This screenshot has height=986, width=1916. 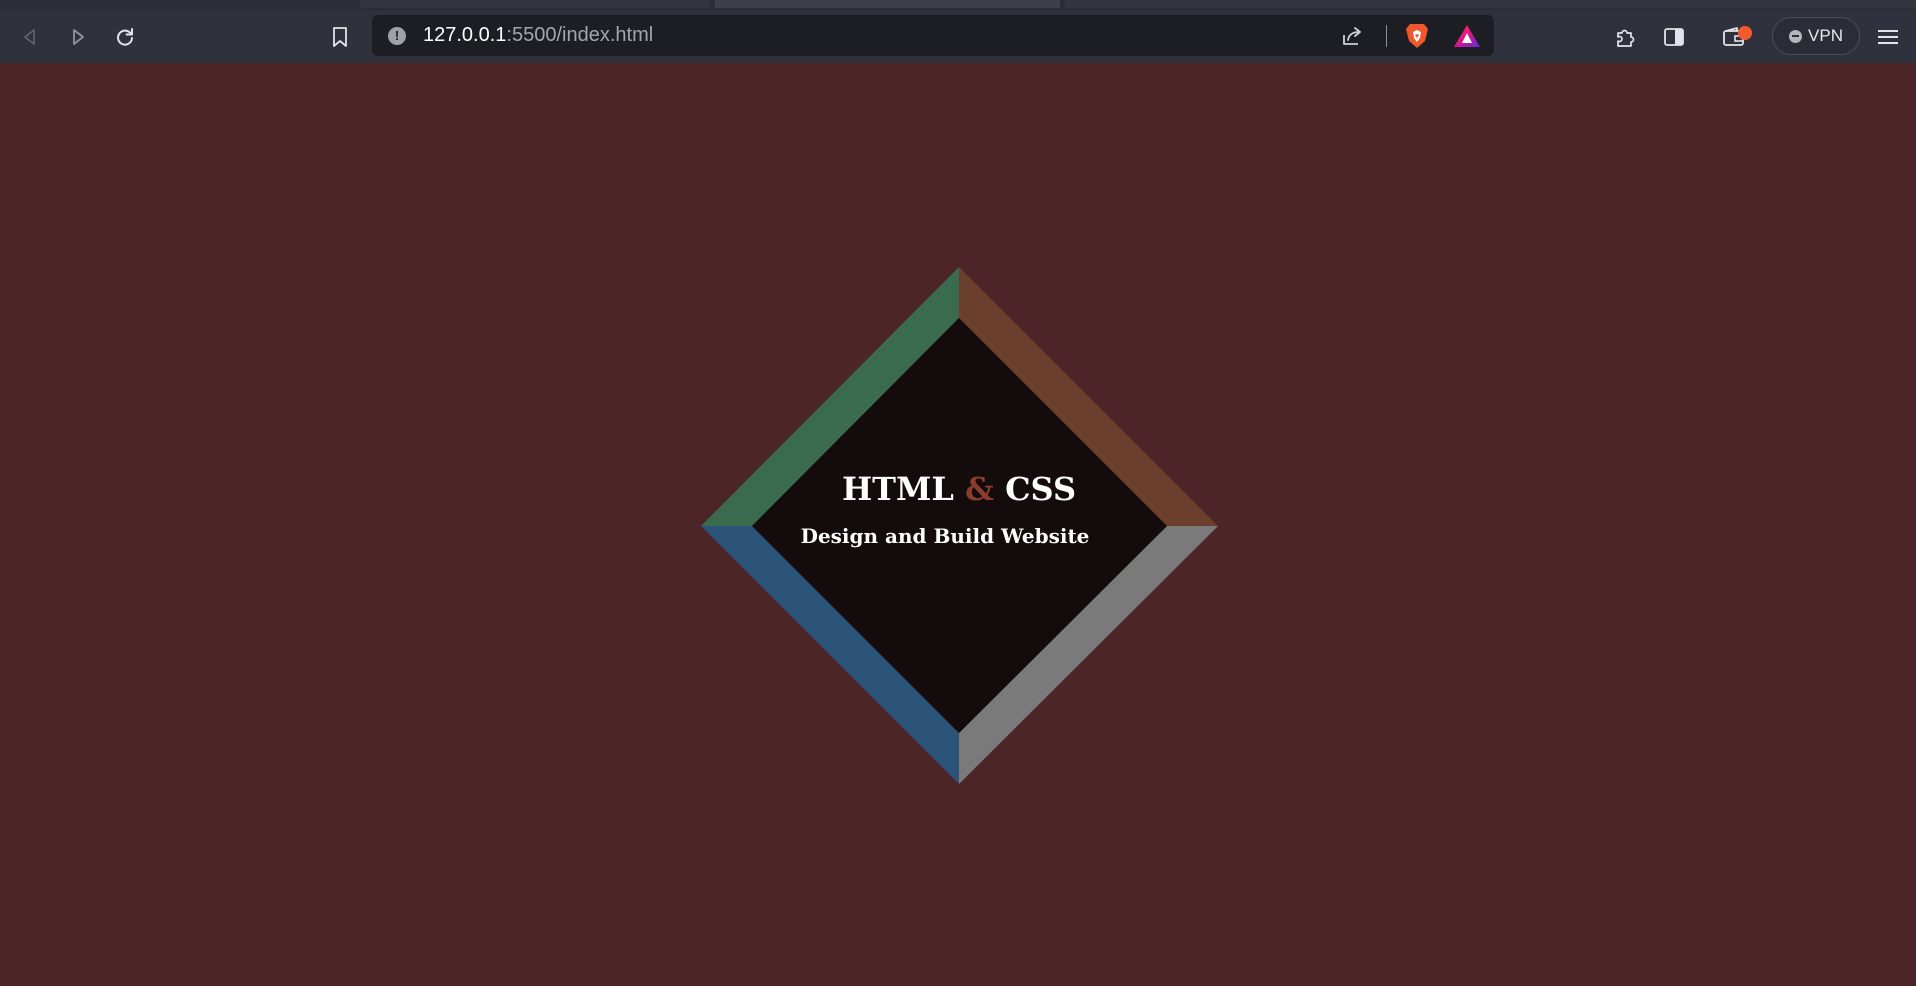 I want to click on extensions-button, so click(x=1626, y=37).